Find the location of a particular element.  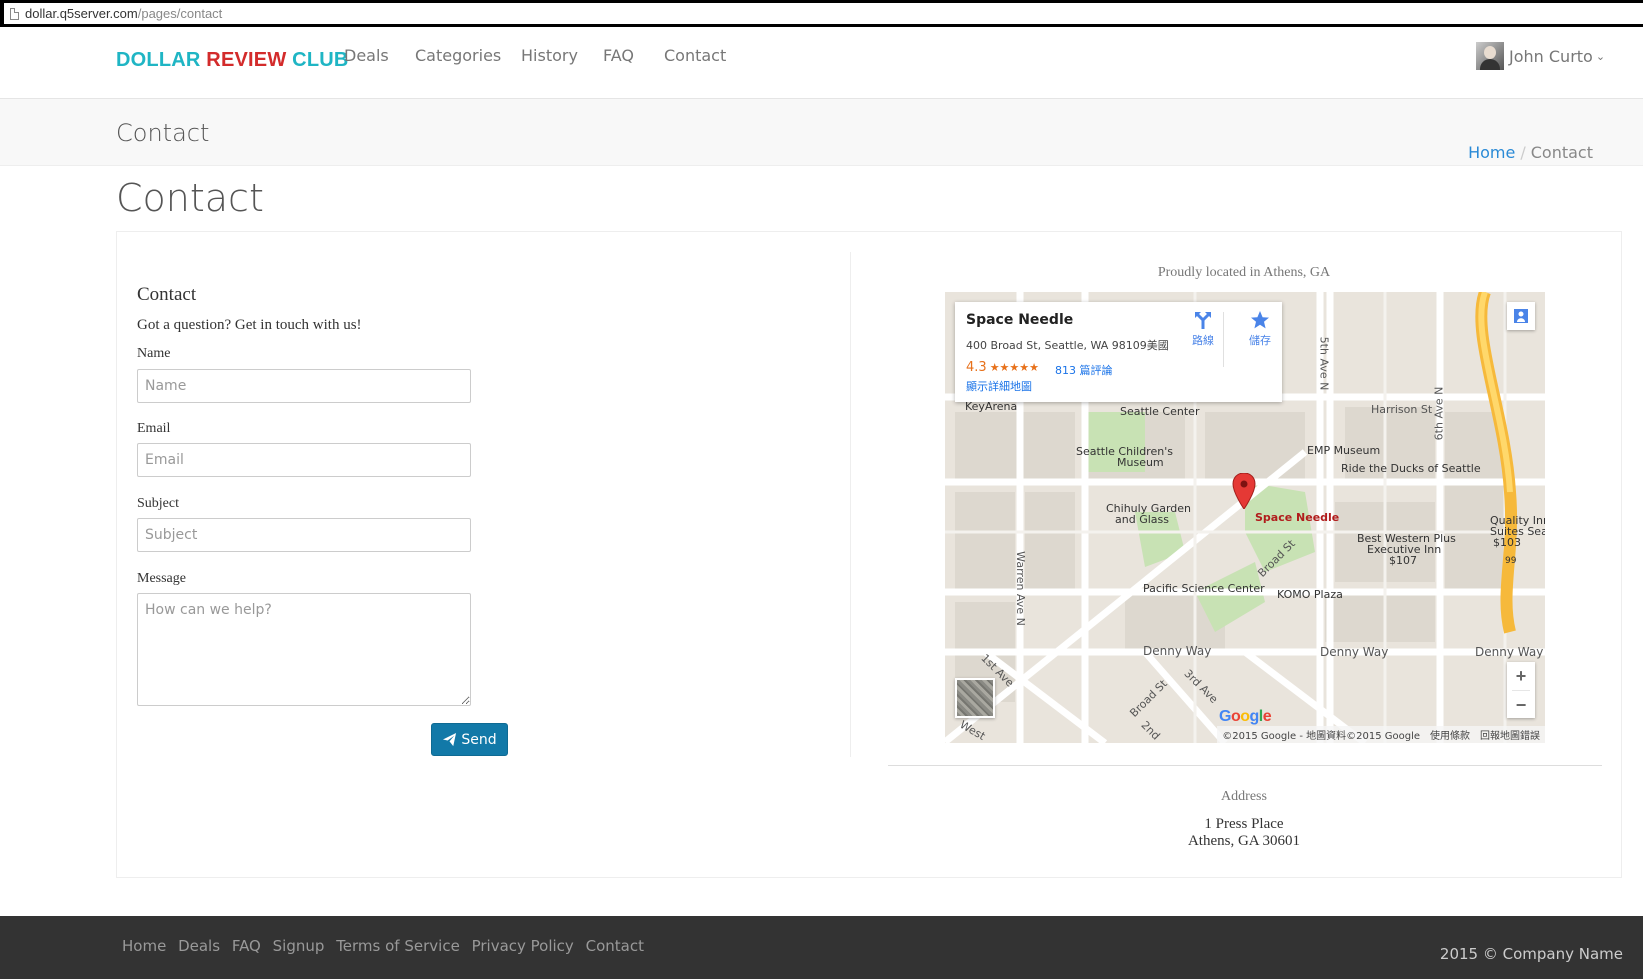

card-divider is located at coordinates (1223, 339).